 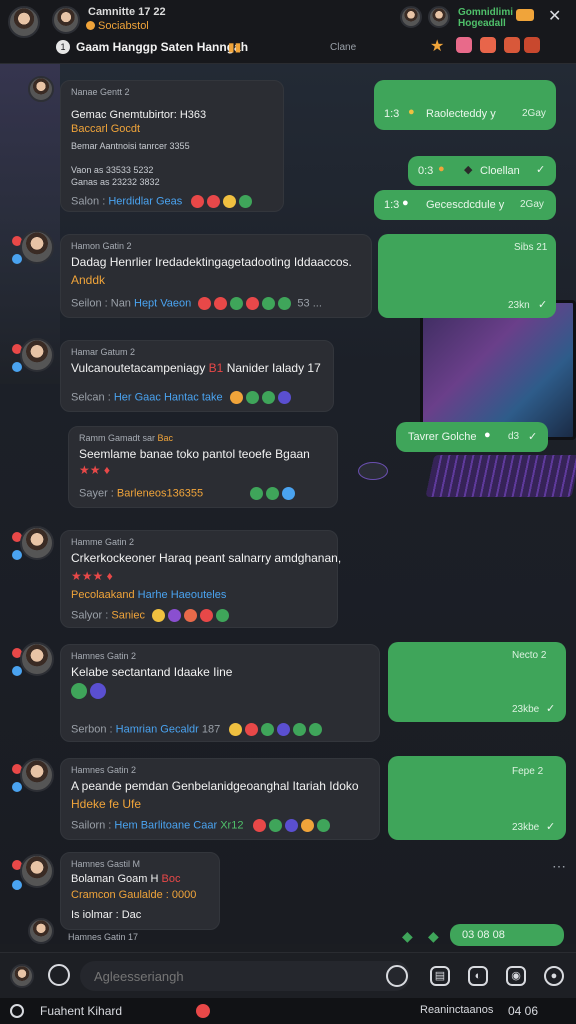 What do you see at coordinates (472, 437) in the screenshot?
I see `outgoing-message: Tavrer Golche ● d3 ✓` at bounding box center [472, 437].